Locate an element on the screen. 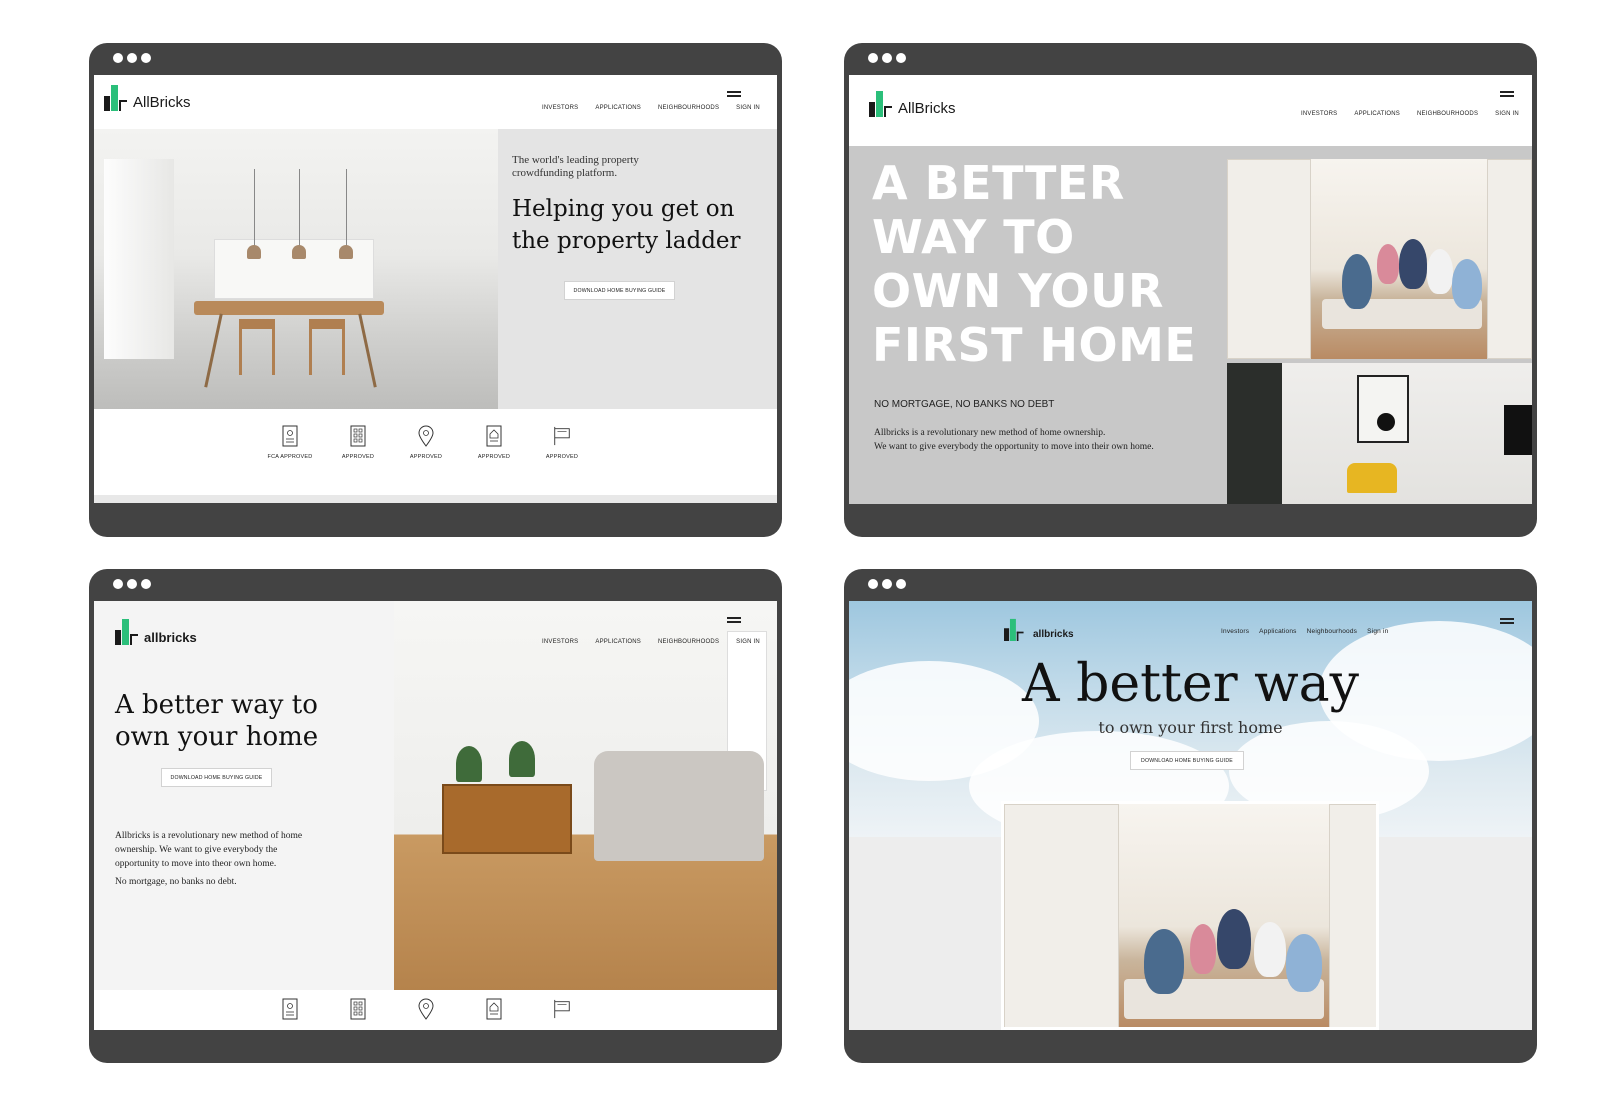 The image size is (1620, 1100). feature-location is located at coordinates (426, 1009).